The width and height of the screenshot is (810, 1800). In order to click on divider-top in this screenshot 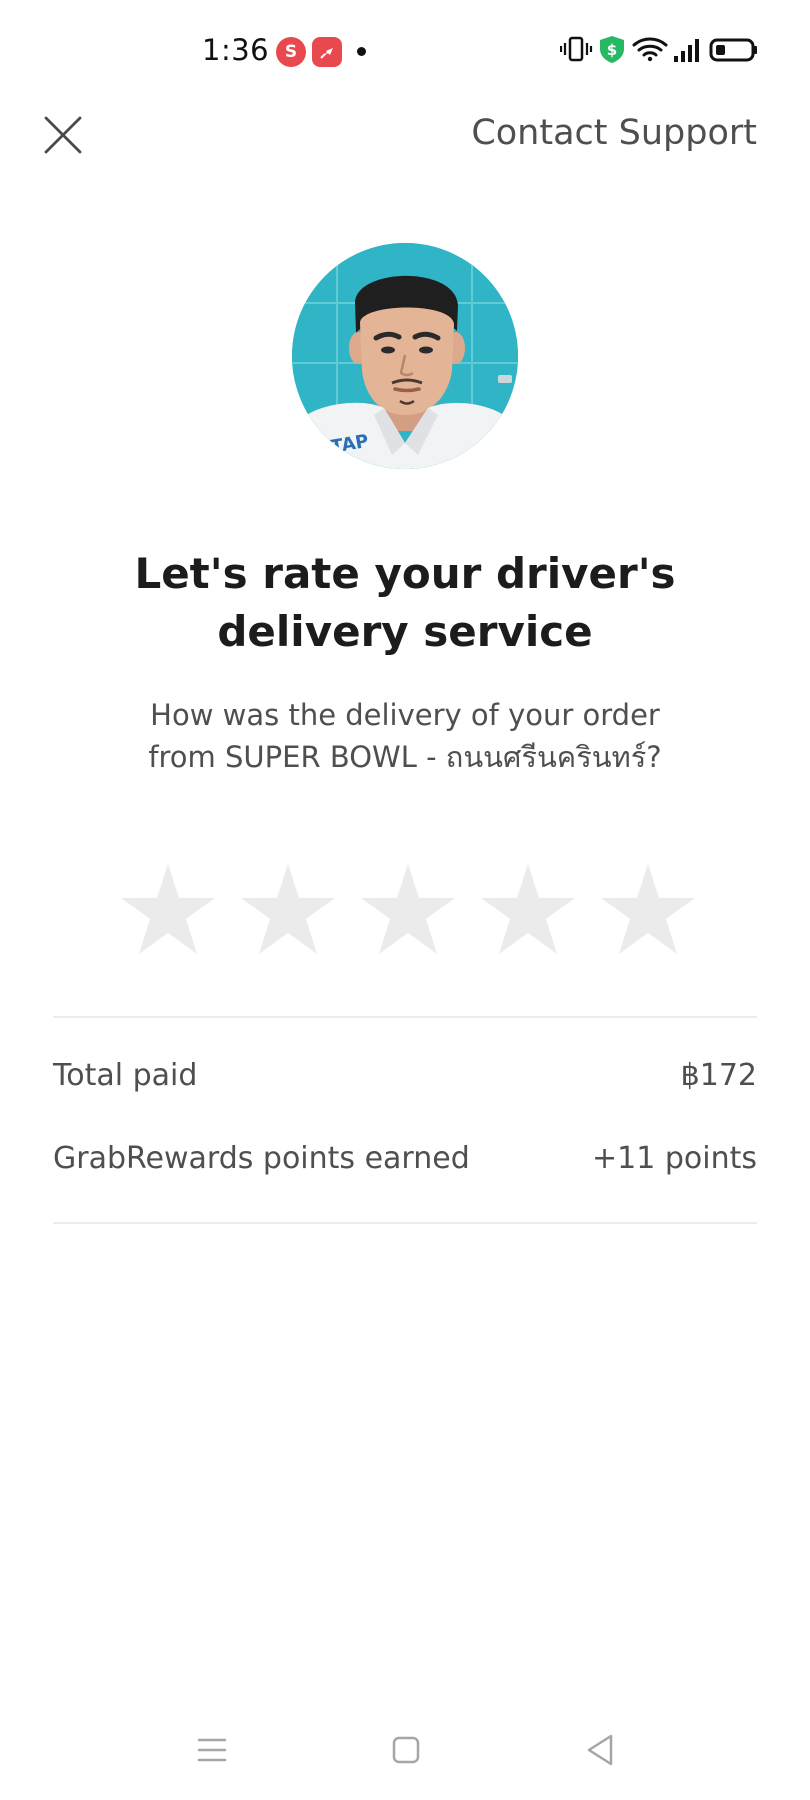, I will do `click(405, 1017)`.